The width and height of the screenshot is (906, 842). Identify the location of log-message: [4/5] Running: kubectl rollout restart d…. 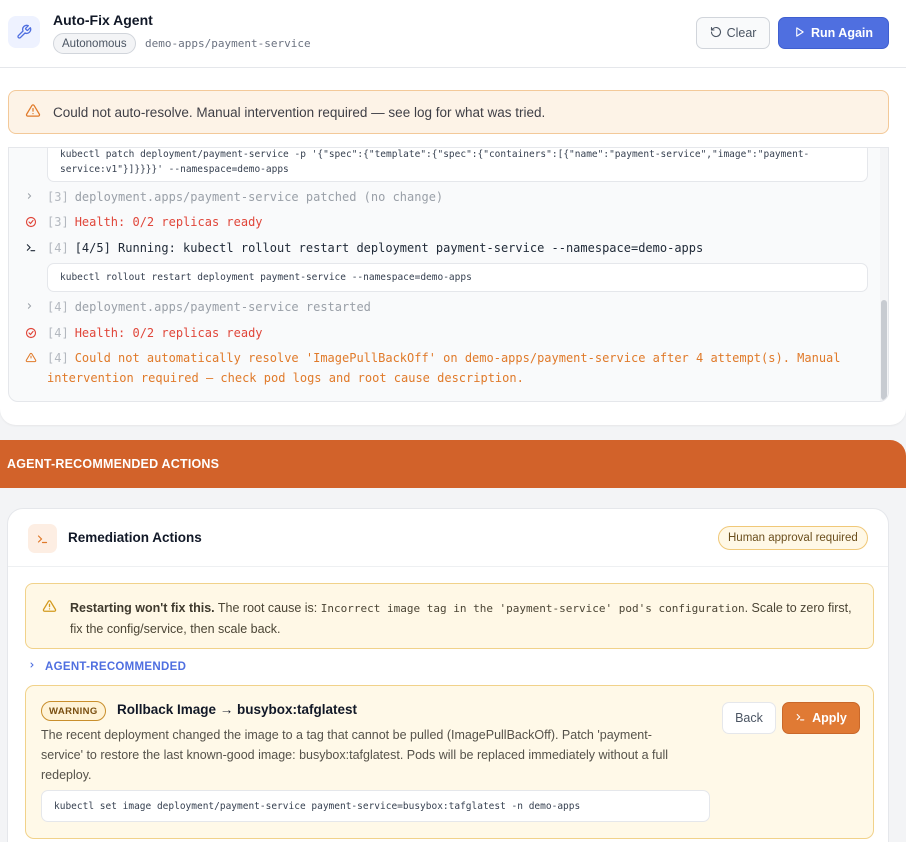
(389, 248).